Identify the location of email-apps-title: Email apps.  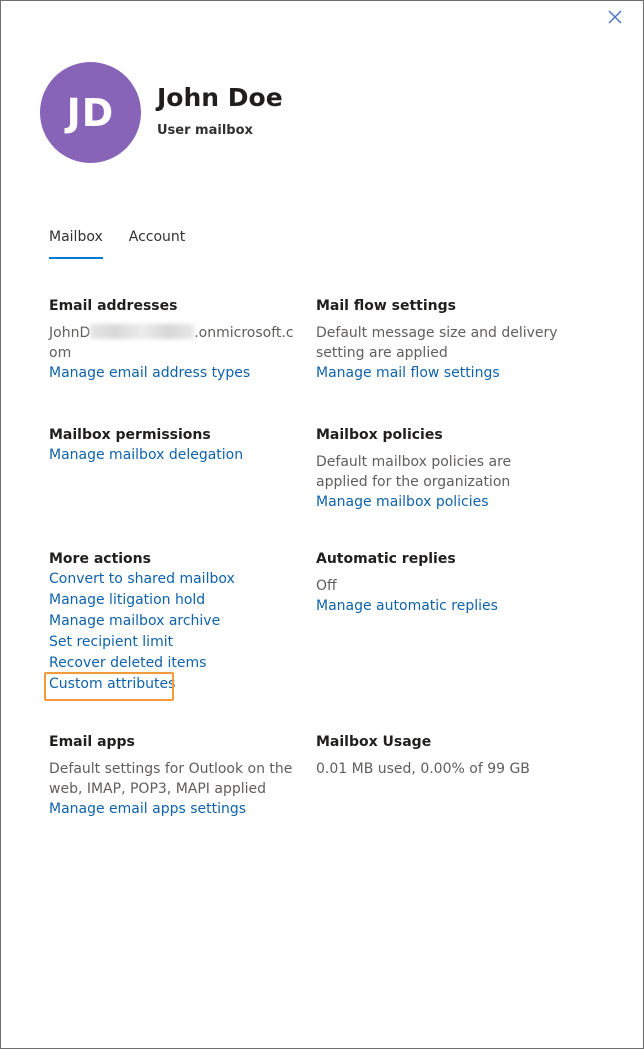
(92, 742).